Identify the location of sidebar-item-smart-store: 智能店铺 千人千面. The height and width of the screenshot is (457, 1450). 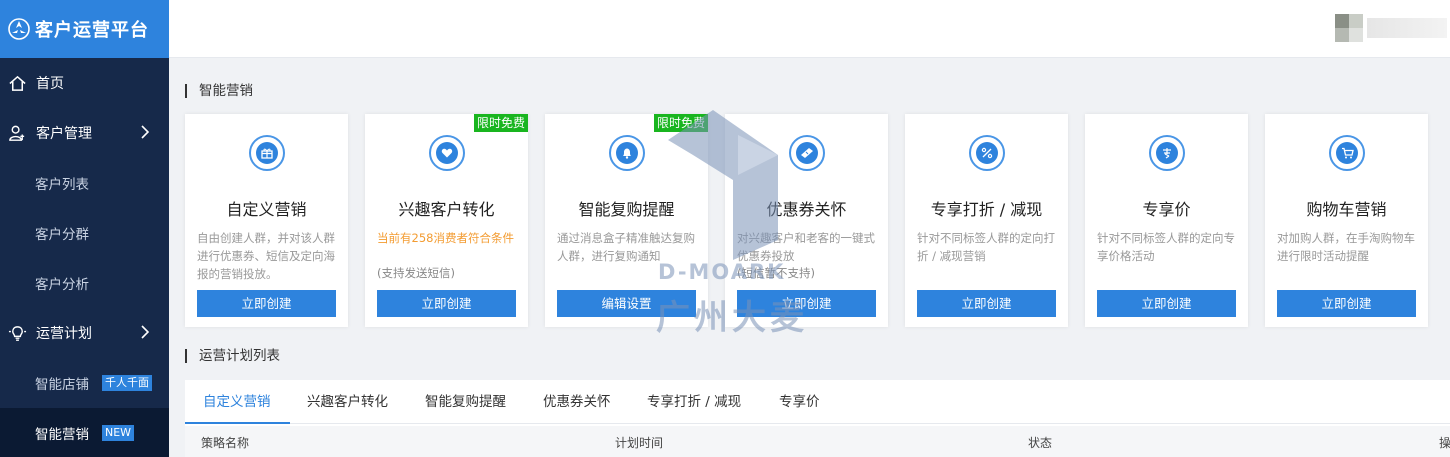
(84, 383).